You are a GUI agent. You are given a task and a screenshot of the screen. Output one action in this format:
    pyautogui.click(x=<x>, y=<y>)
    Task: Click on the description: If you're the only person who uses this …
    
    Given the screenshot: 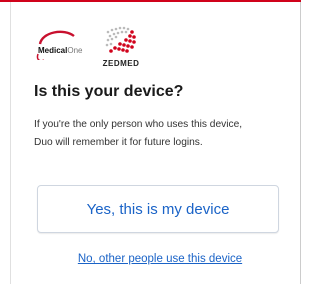 What is the action you would take?
    pyautogui.click(x=165, y=134)
    